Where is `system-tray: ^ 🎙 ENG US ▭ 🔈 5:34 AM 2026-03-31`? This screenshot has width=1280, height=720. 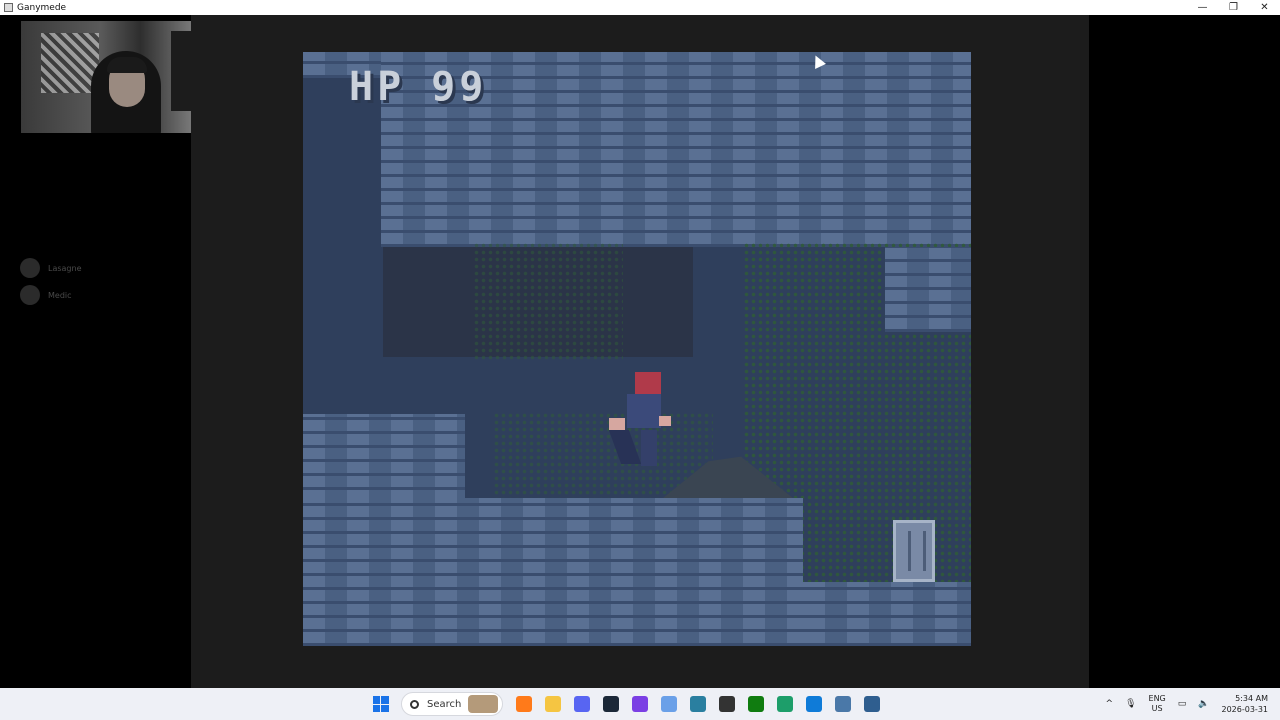
system-tray: ^ 🎙 ENG US ▭ 🔈 5:34 AM 2026-03-31 is located at coordinates (1190, 704).